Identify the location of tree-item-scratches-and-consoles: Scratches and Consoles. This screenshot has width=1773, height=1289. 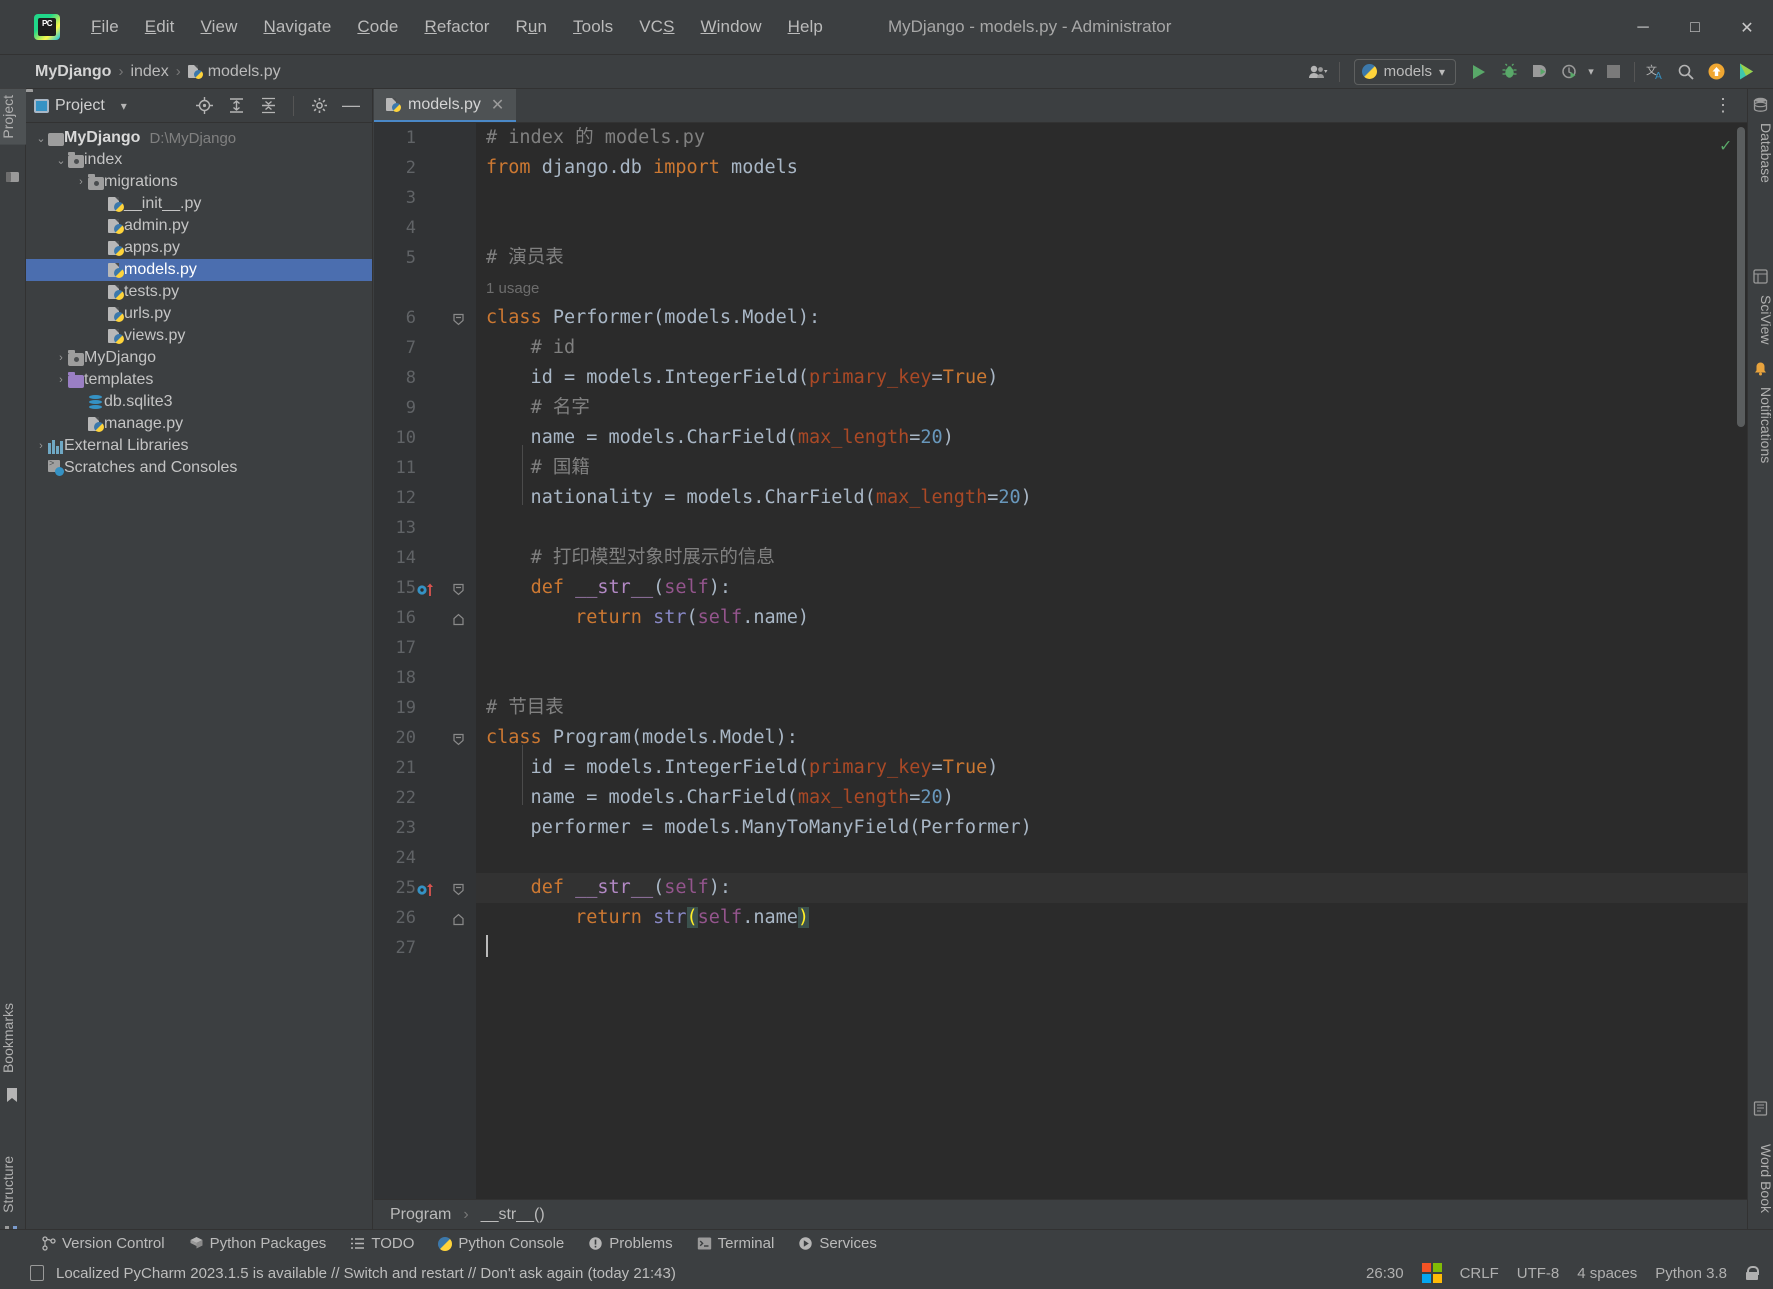
(199, 468).